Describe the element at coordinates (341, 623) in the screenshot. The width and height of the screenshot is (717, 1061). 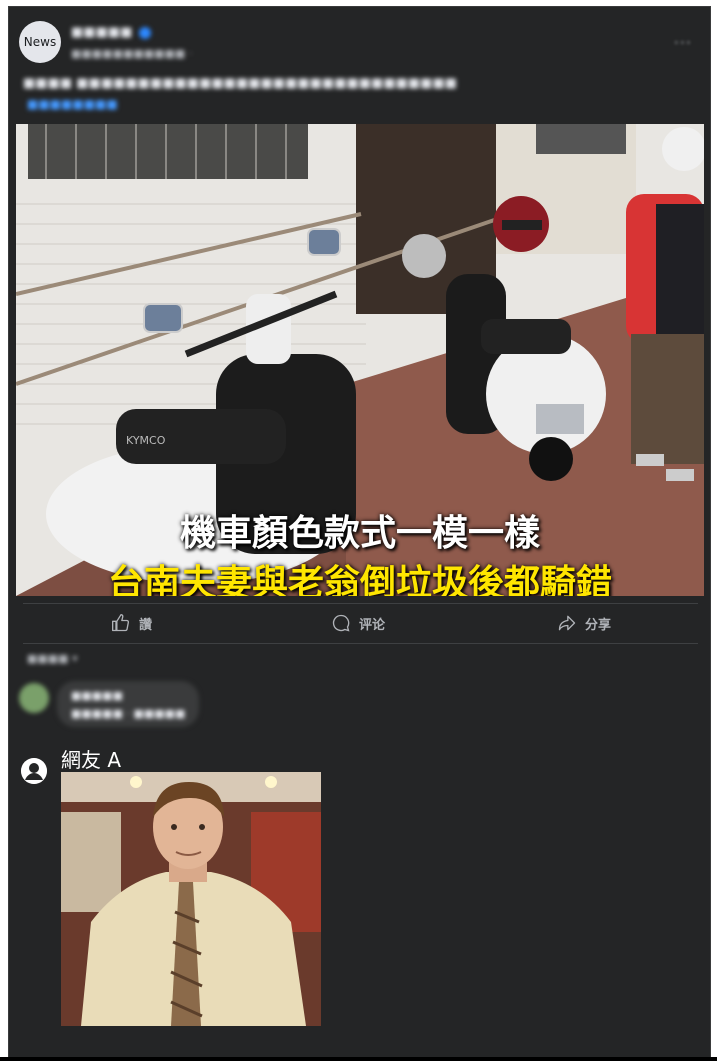
I see `comment-bubble-icon` at that location.